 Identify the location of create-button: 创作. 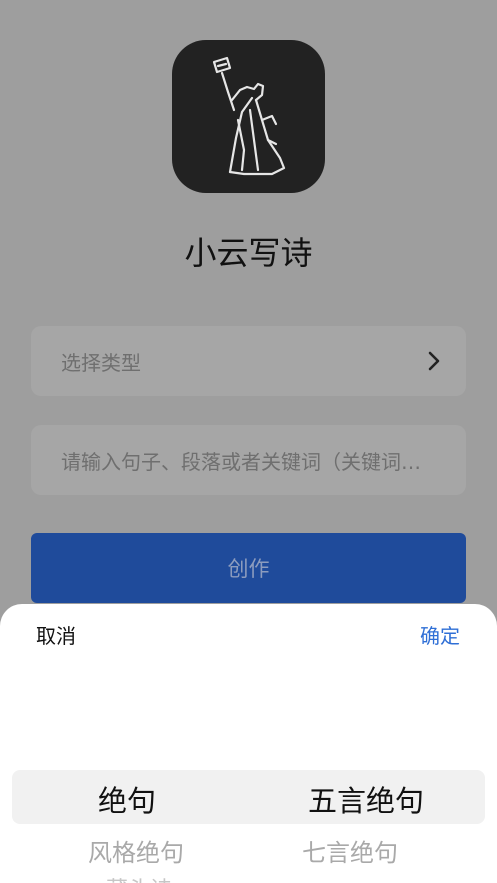
(248, 568).